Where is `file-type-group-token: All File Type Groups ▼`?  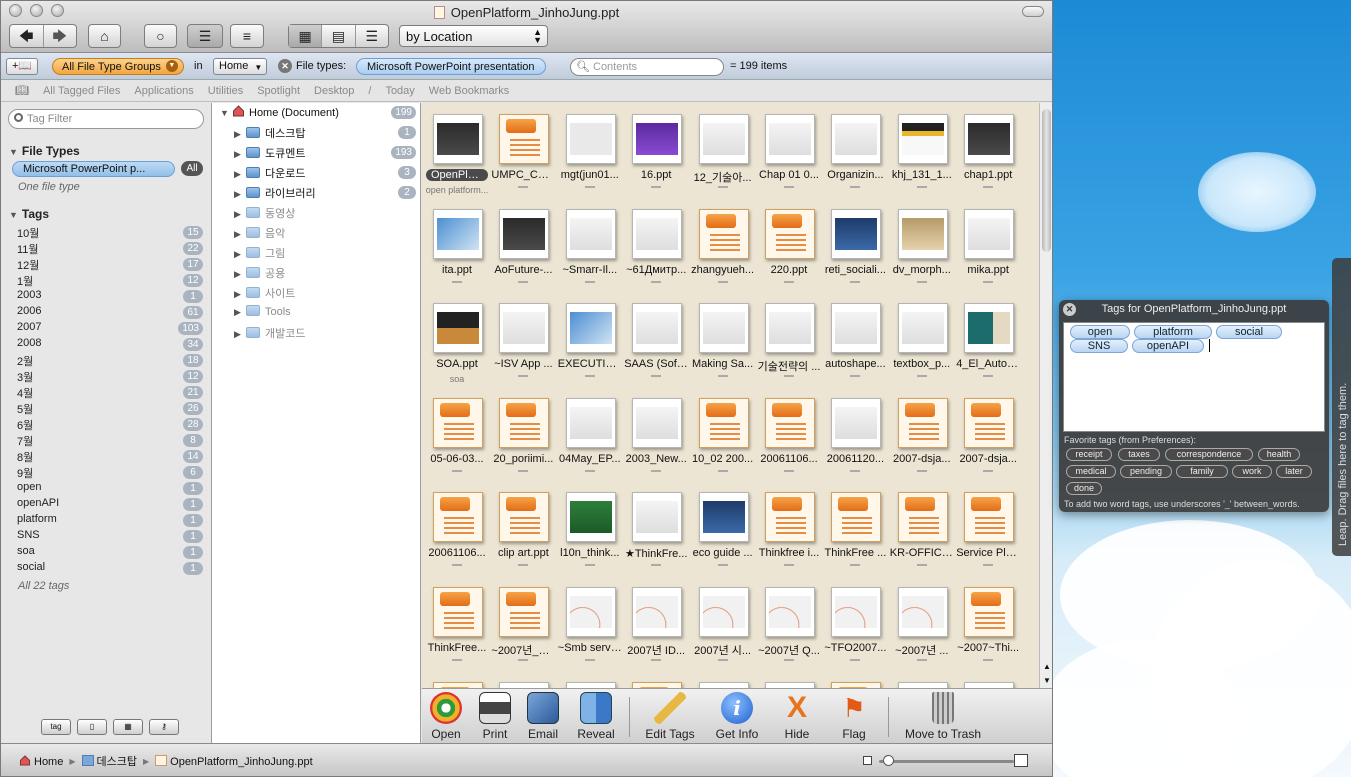
file-type-group-token: All File Type Groups ▼ is located at coordinates (118, 66).